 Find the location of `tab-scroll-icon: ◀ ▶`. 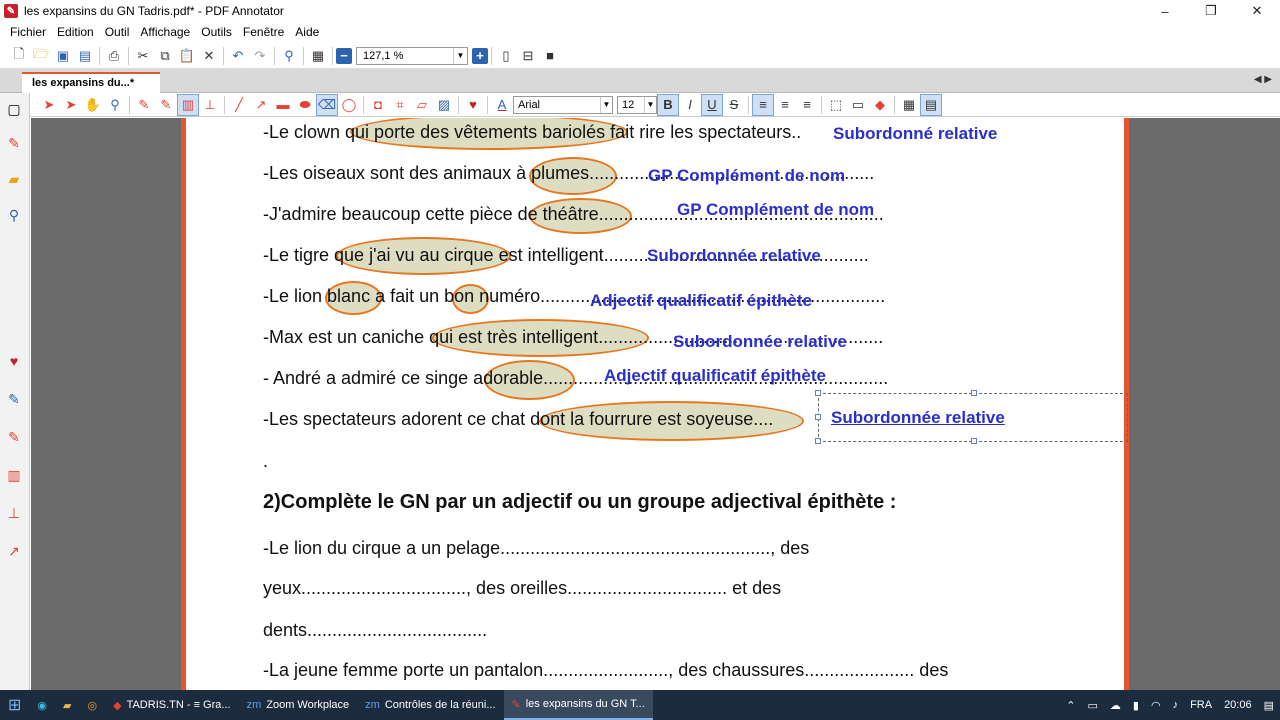

tab-scroll-icon: ◀ ▶ is located at coordinates (1263, 79).